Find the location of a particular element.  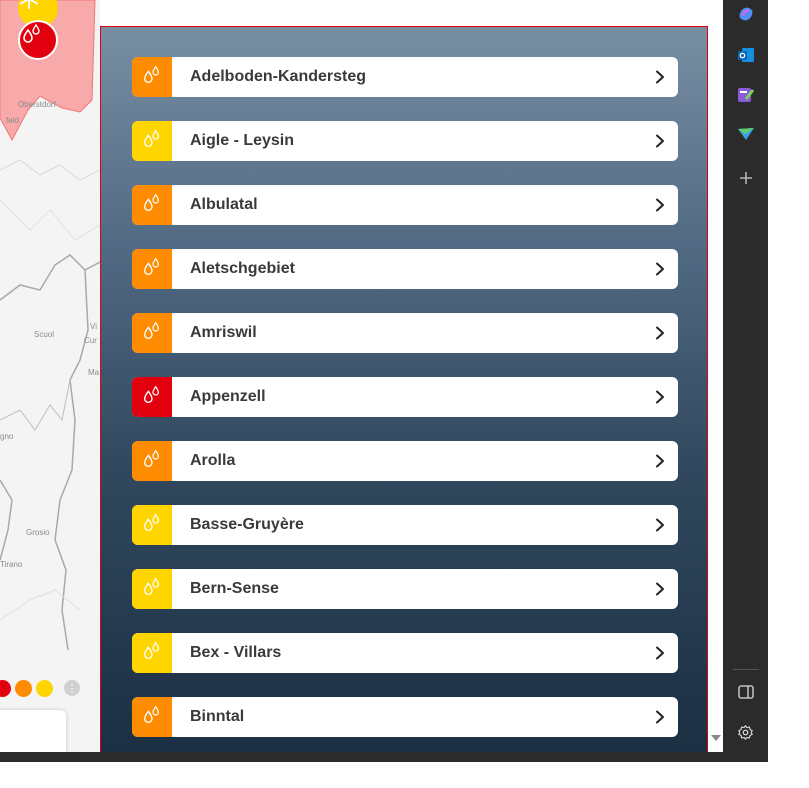

map-label: Cur is located at coordinates (90, 340).